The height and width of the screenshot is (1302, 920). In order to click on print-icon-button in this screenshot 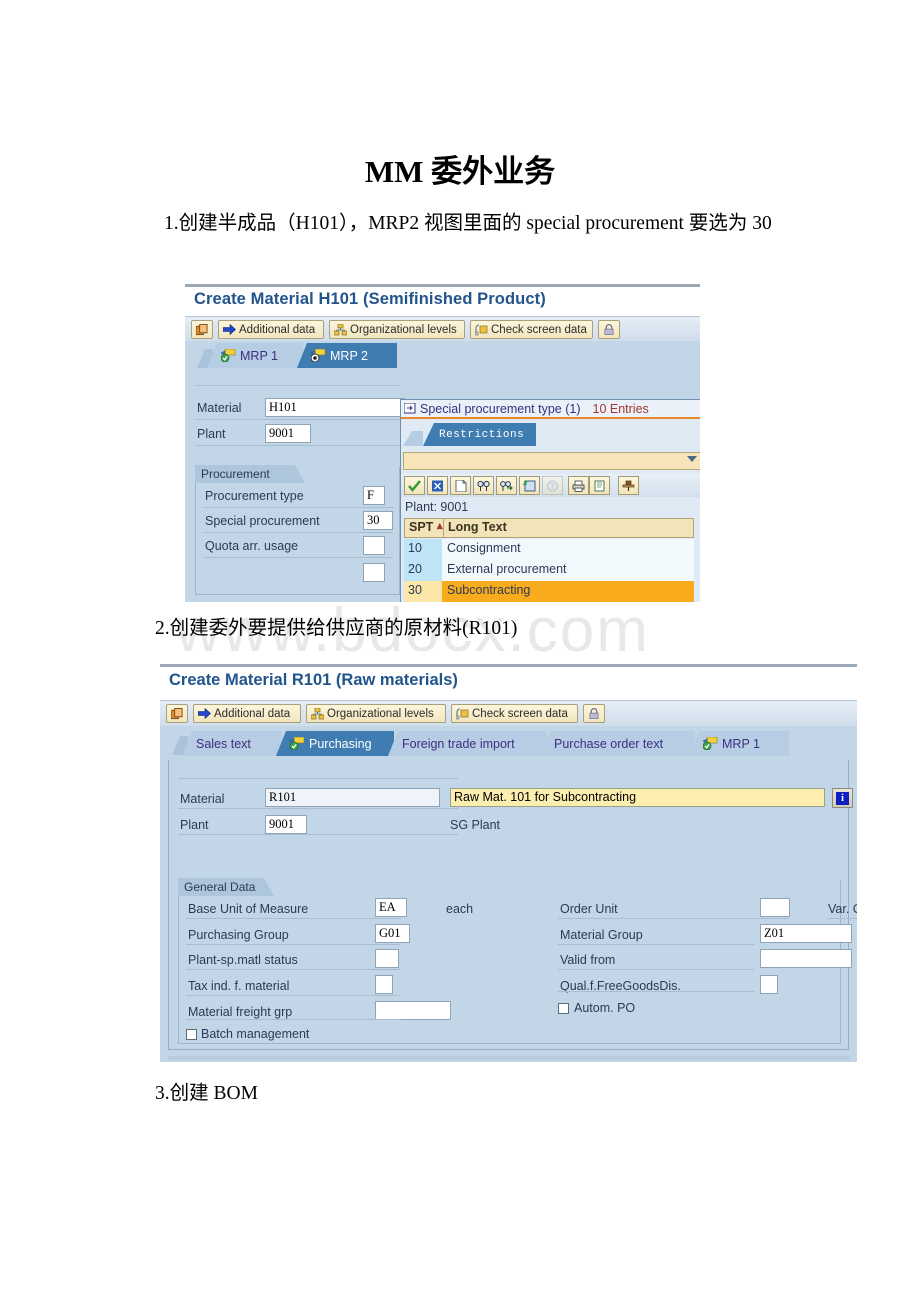, I will do `click(578, 485)`.